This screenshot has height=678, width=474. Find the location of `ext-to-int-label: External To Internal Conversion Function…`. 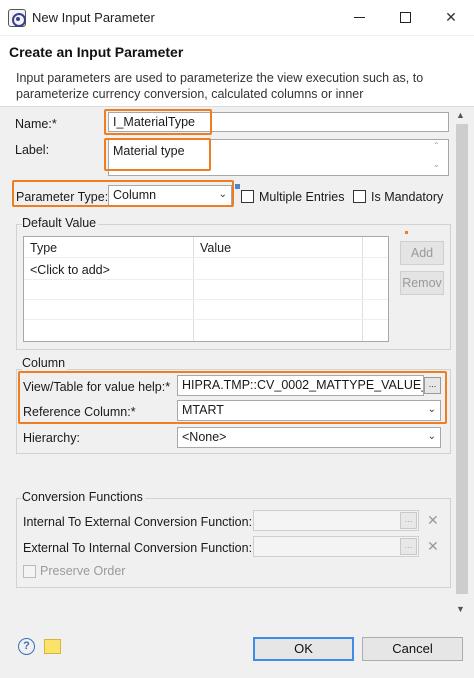

ext-to-int-label: External To Internal Conversion Function… is located at coordinates (138, 548).